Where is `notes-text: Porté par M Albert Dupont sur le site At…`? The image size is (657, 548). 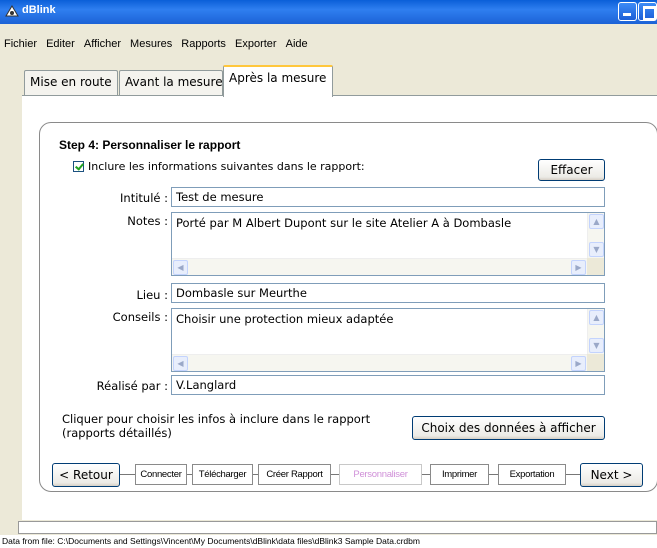 notes-text: Porté par M Albert Dupont sur le site At… is located at coordinates (344, 223).